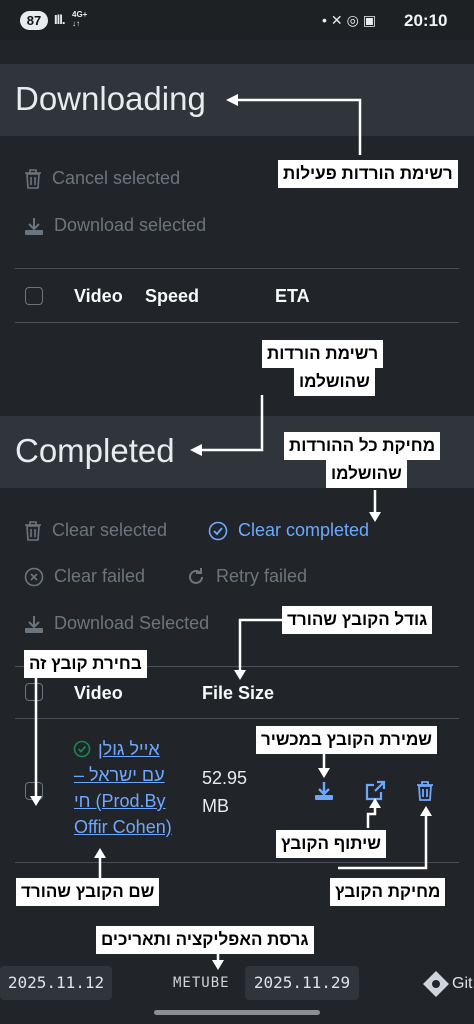  I want to click on annotation-clear-all-2: שהושלמו, so click(366, 474).